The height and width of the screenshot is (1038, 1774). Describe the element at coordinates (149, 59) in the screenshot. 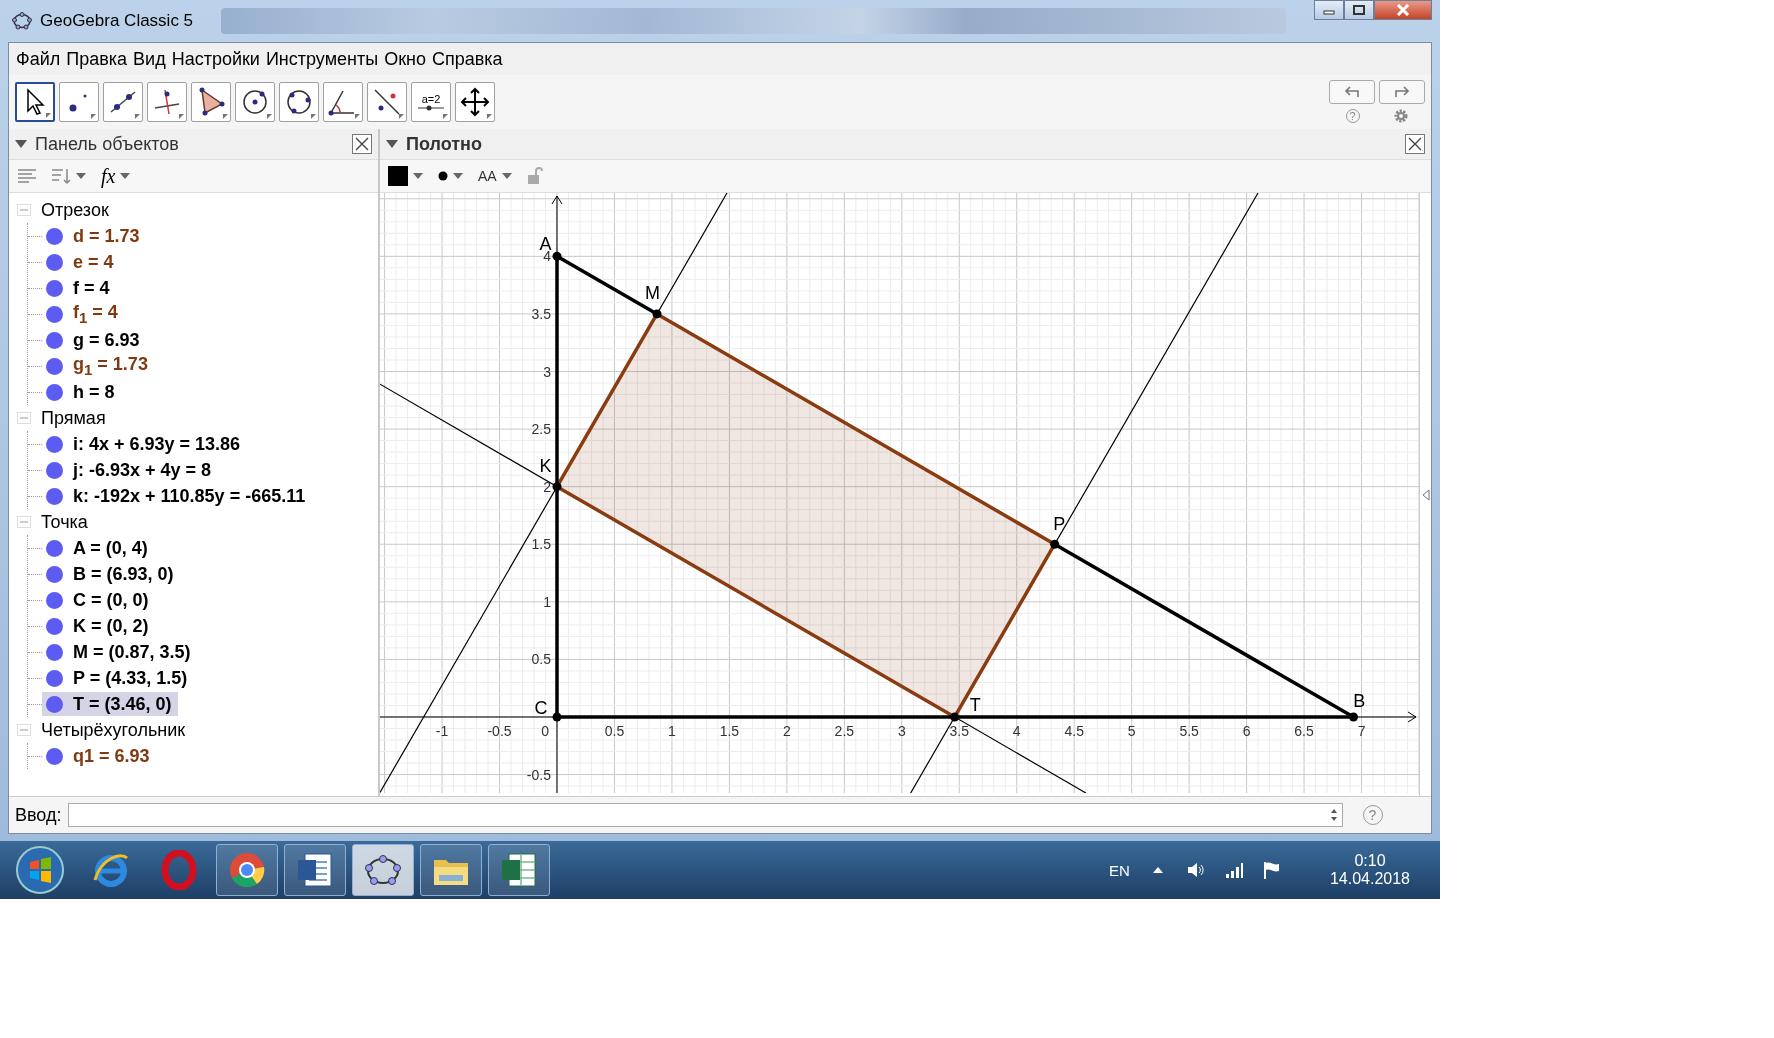

I see `menu-item: Вид` at that location.